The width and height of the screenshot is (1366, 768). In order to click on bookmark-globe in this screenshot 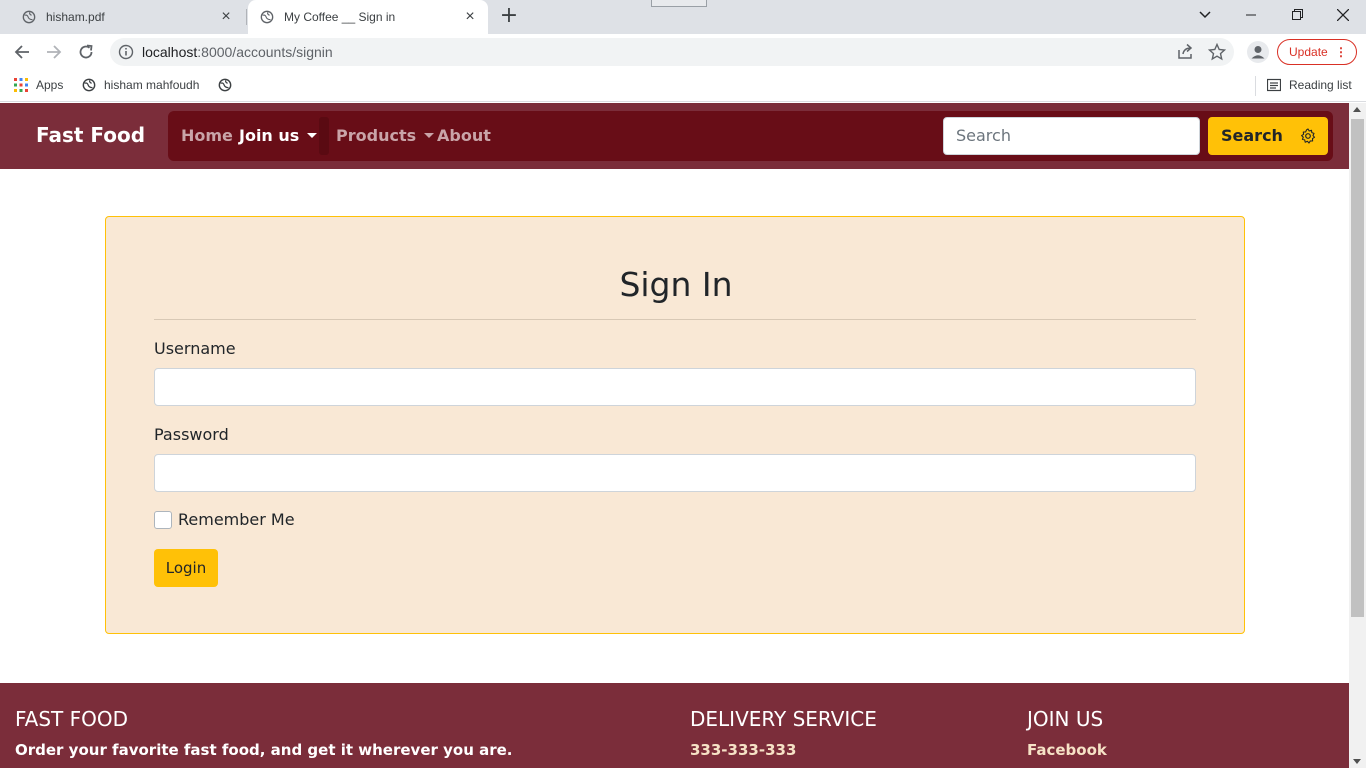, I will do `click(229, 85)`.